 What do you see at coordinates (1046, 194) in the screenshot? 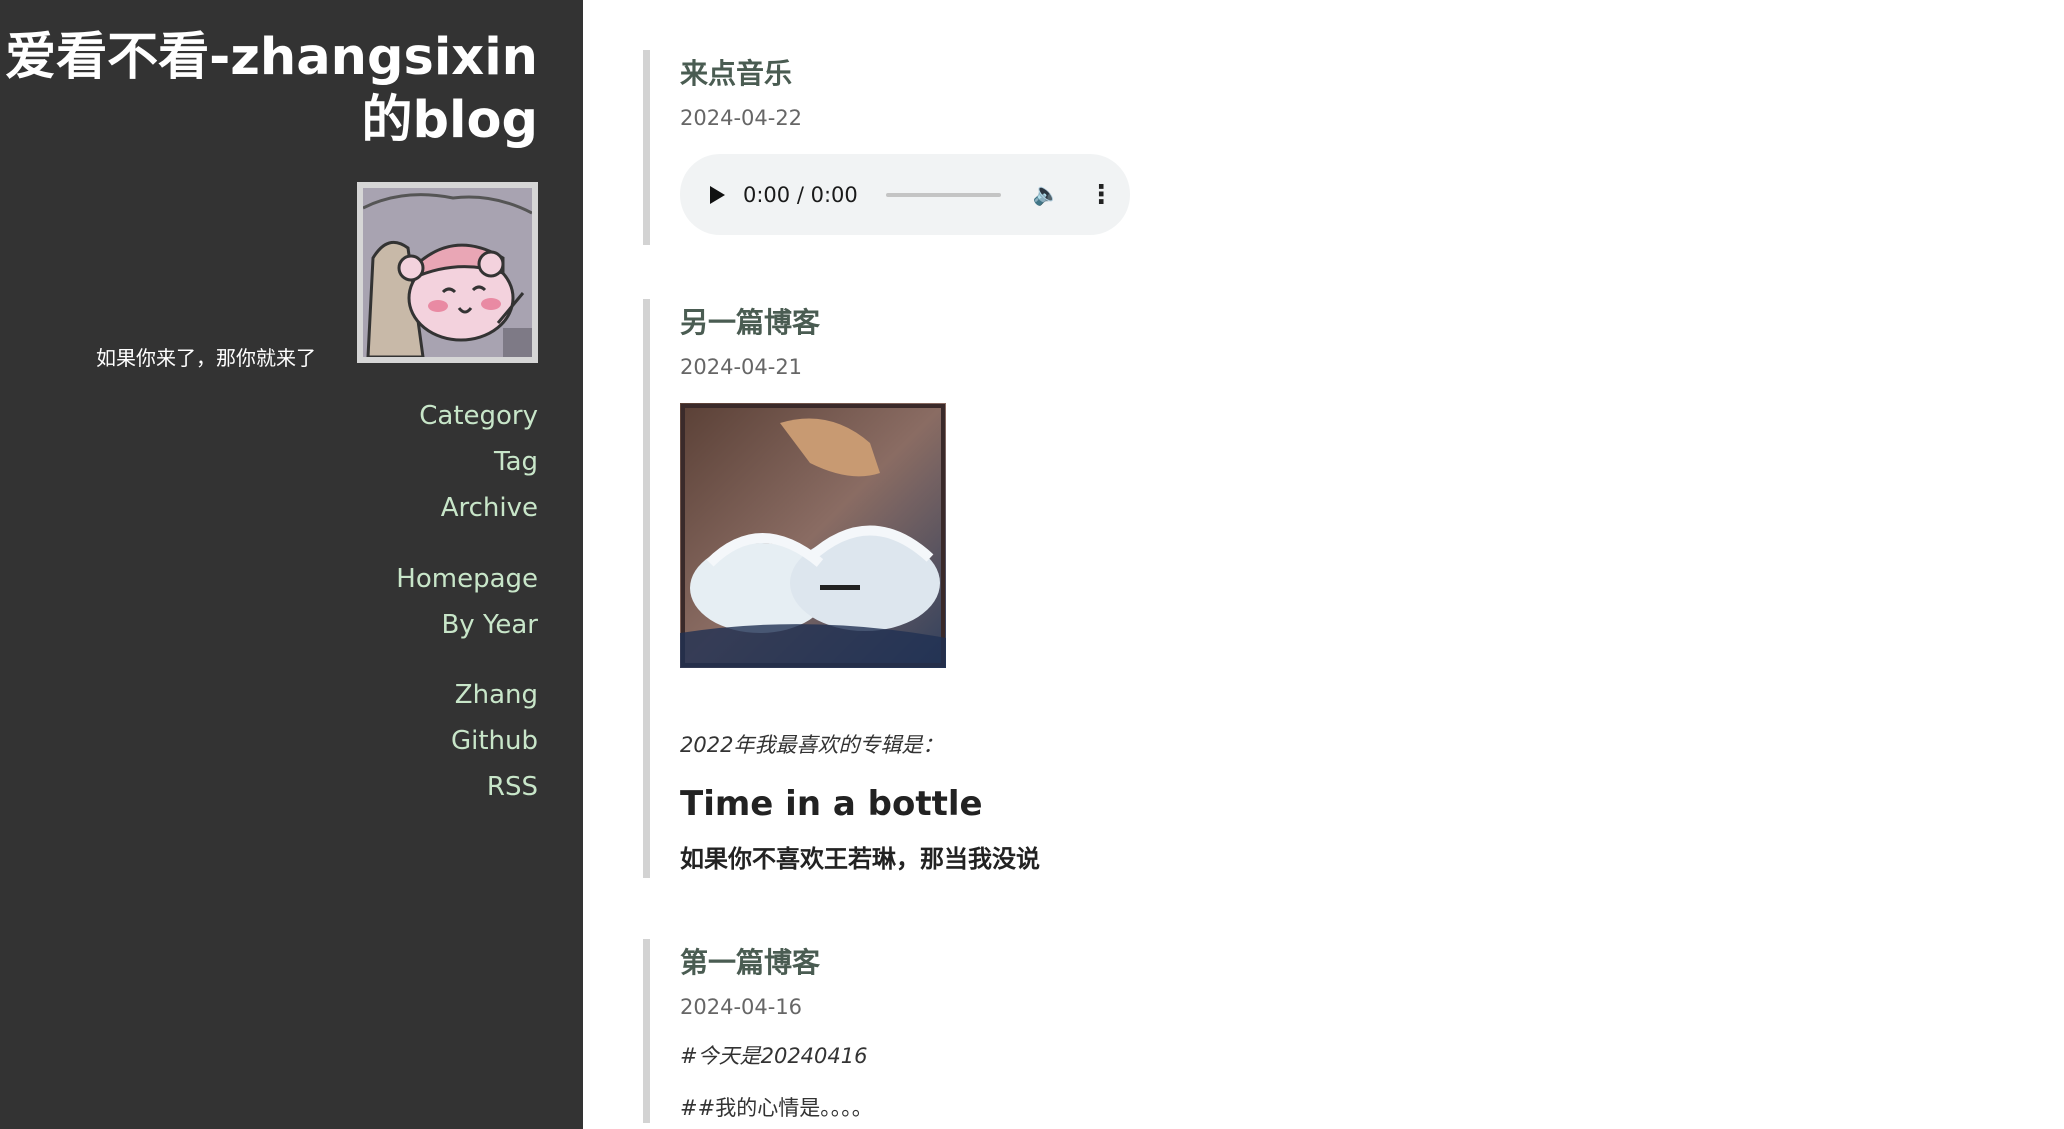
I see `volume-icon: 🔈` at bounding box center [1046, 194].